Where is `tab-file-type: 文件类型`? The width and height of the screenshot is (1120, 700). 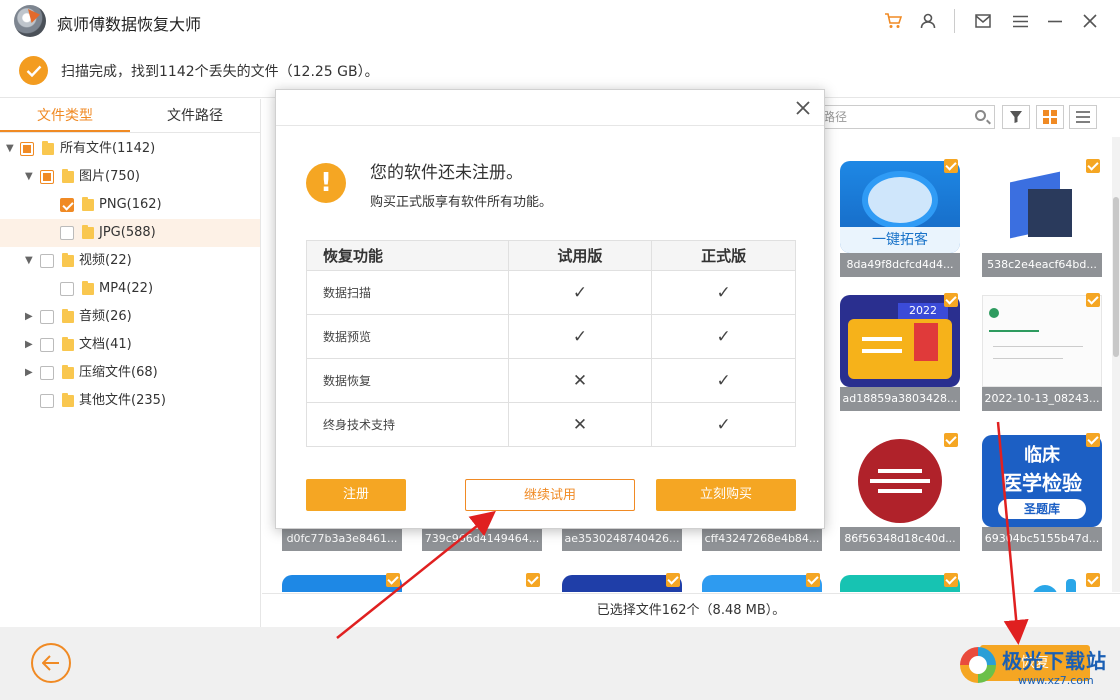
tab-file-type: 文件类型 is located at coordinates (65, 115).